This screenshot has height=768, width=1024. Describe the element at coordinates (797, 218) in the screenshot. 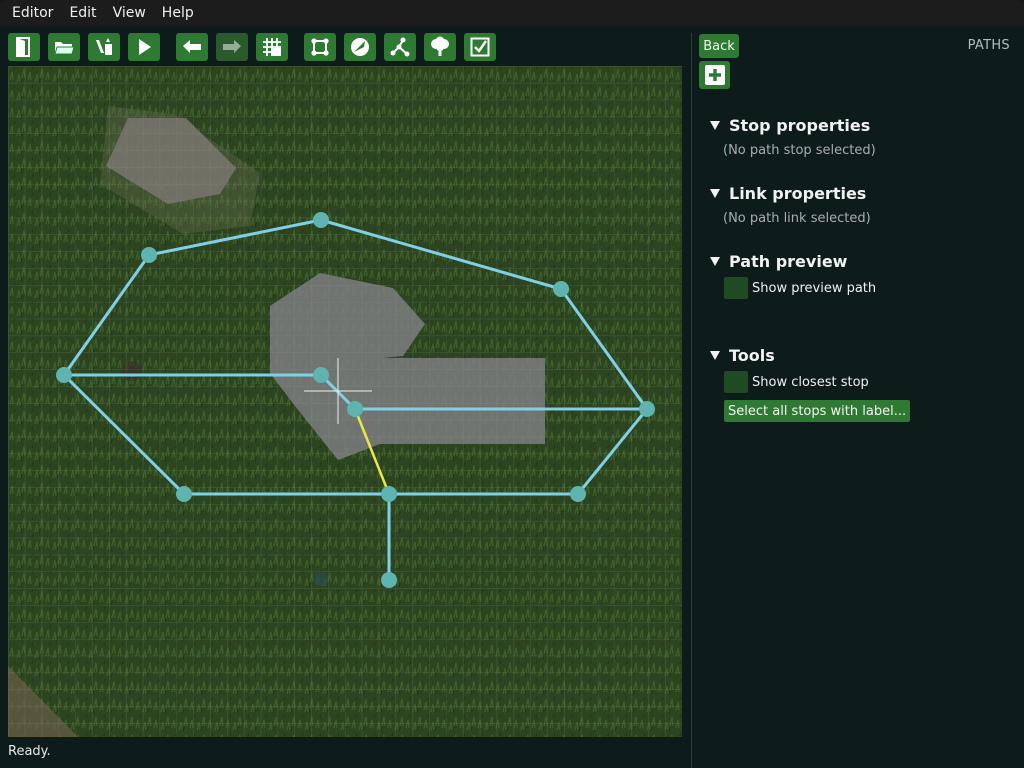

I see `link-properties-note: (No path link selected)` at that location.